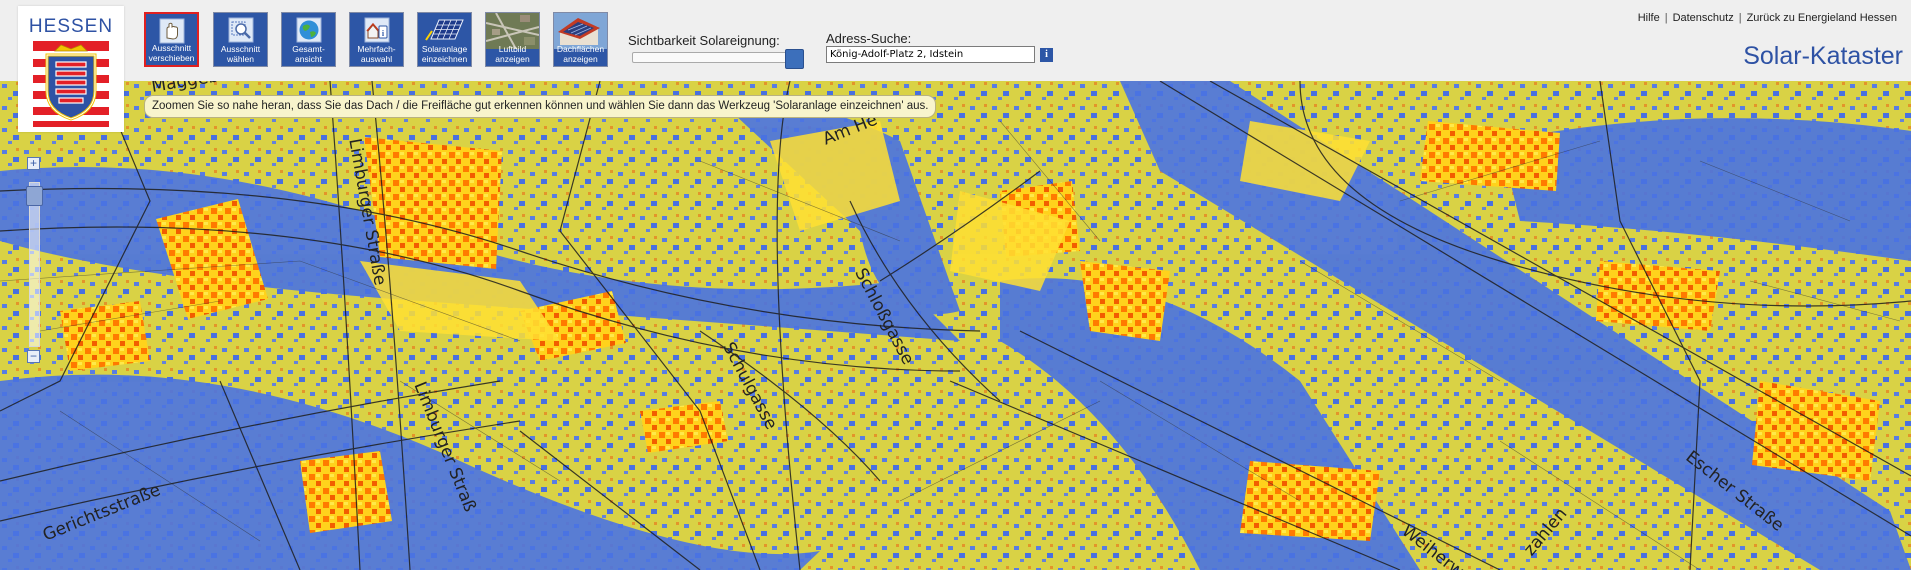  I want to click on roof-areas-button: Dachflächen anzeigen, so click(580, 39).